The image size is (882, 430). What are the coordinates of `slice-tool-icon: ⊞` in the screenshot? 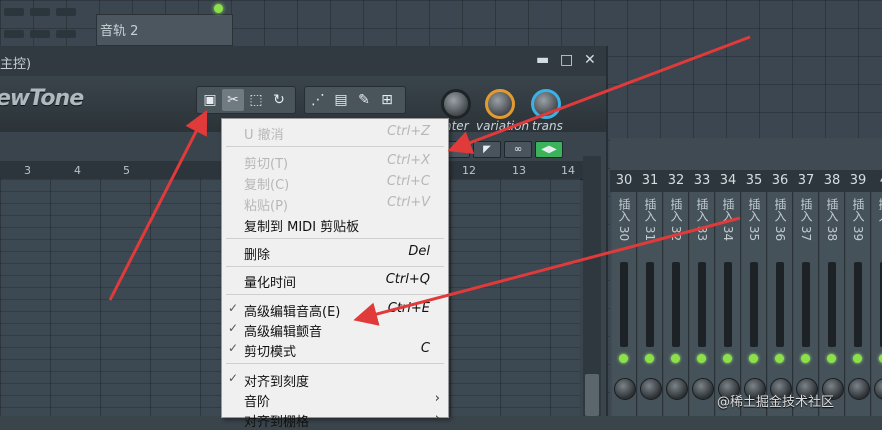 It's located at (387, 100).